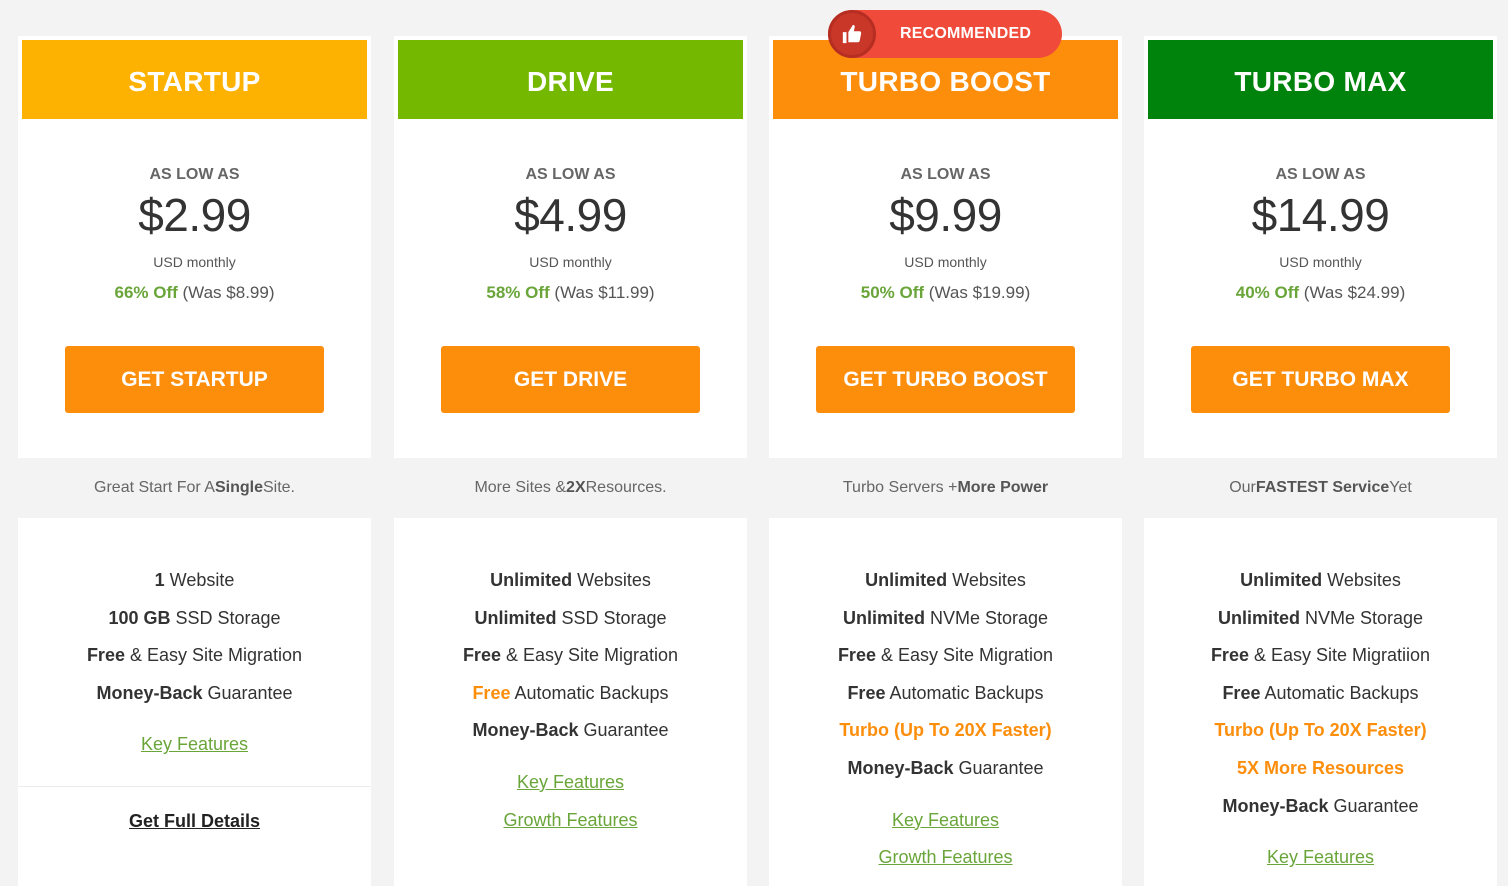 This screenshot has width=1508, height=886. Describe the element at coordinates (194, 786) in the screenshot. I see `divider` at that location.